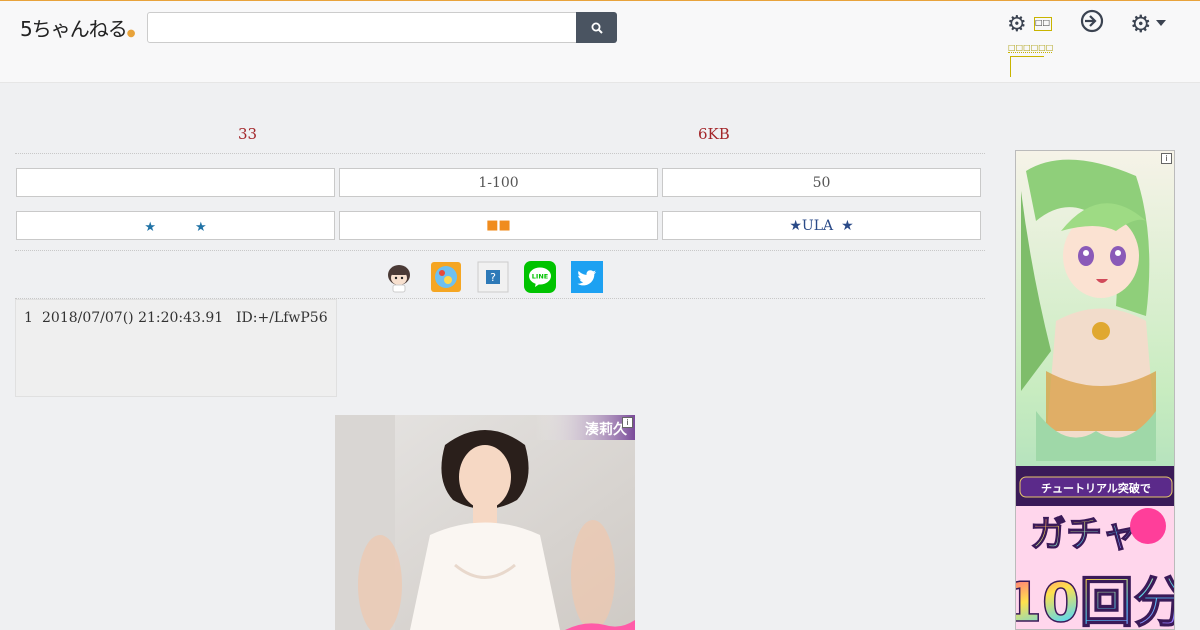  What do you see at coordinates (821, 182) in the screenshot?
I see `nav-button-latest: 50` at bounding box center [821, 182].